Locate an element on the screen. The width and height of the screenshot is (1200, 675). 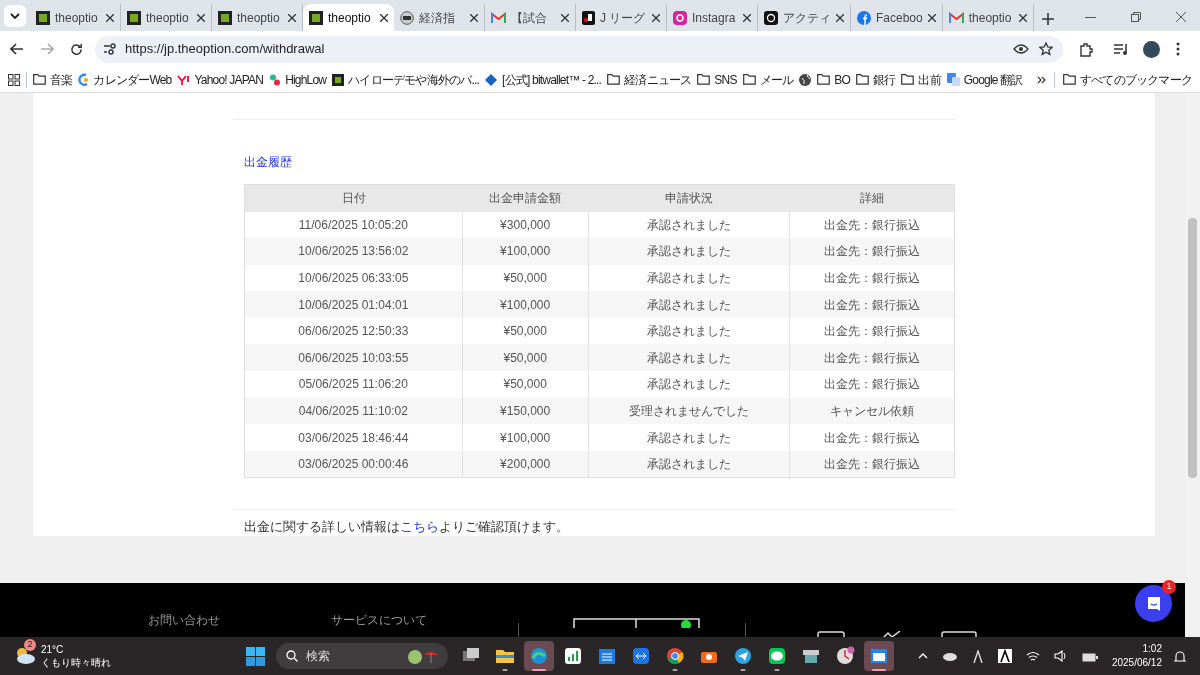
info-text: 出金に関する詳しい情報はこちら よりご確認頂けます。 is located at coordinates (406, 526).